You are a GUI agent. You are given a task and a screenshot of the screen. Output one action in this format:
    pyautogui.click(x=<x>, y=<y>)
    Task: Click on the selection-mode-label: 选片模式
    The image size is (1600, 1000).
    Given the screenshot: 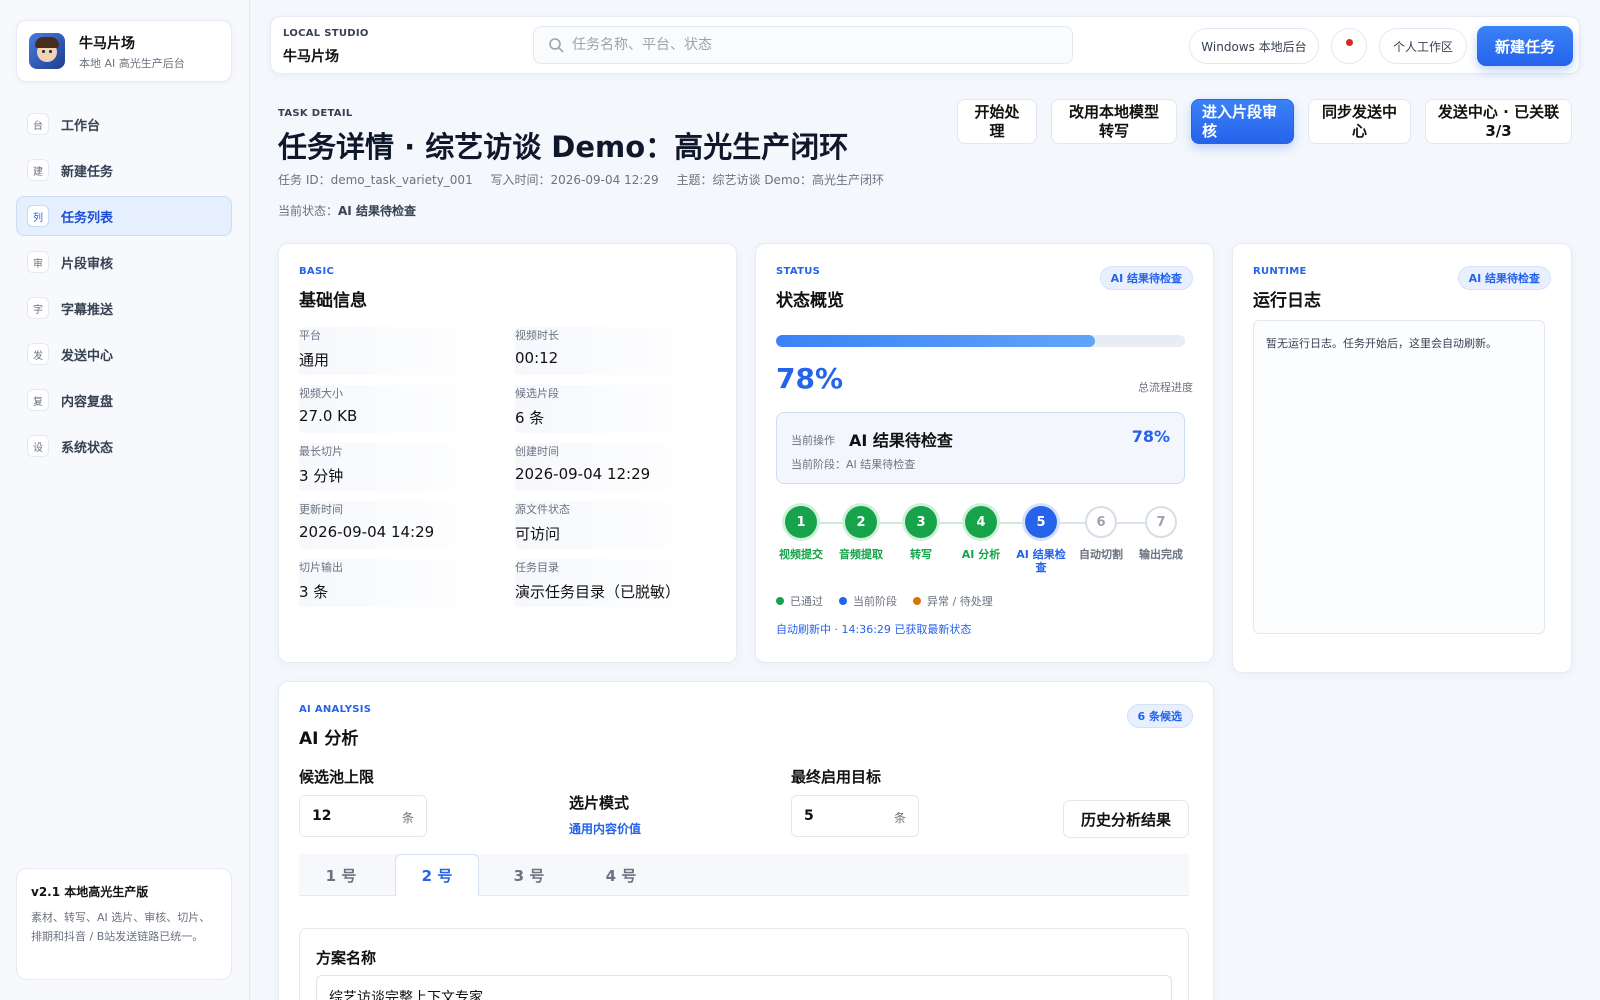 What is the action you would take?
    pyautogui.click(x=599, y=803)
    